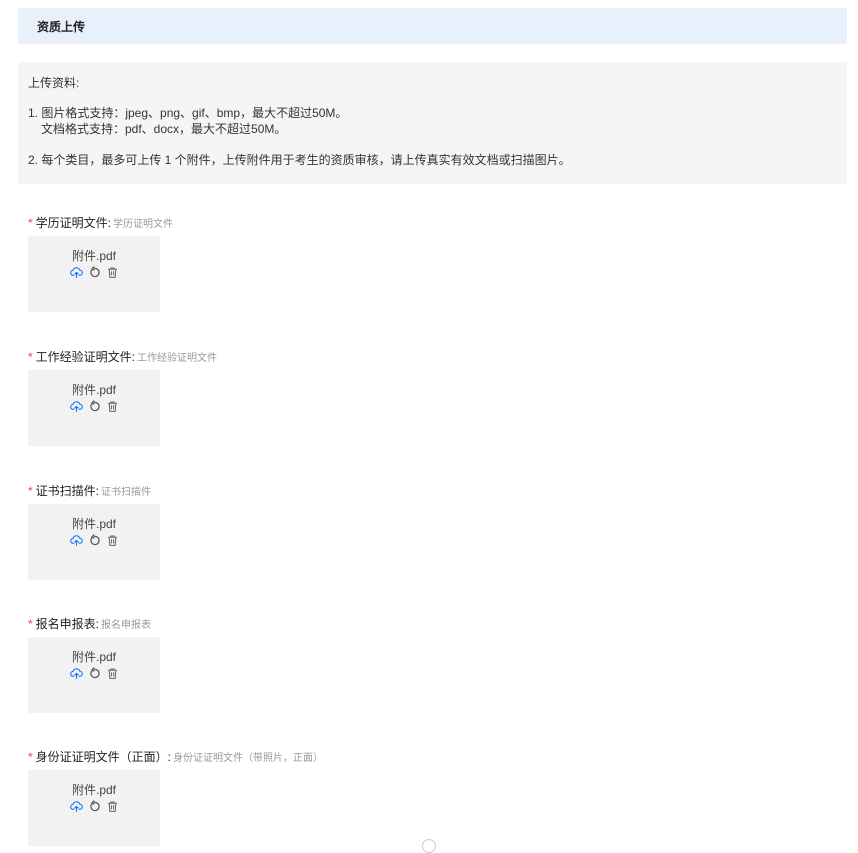 This screenshot has height=853, width=858. What do you see at coordinates (428, 624) in the screenshot?
I see `section-label: * 报名申报表: 报名申报表` at bounding box center [428, 624].